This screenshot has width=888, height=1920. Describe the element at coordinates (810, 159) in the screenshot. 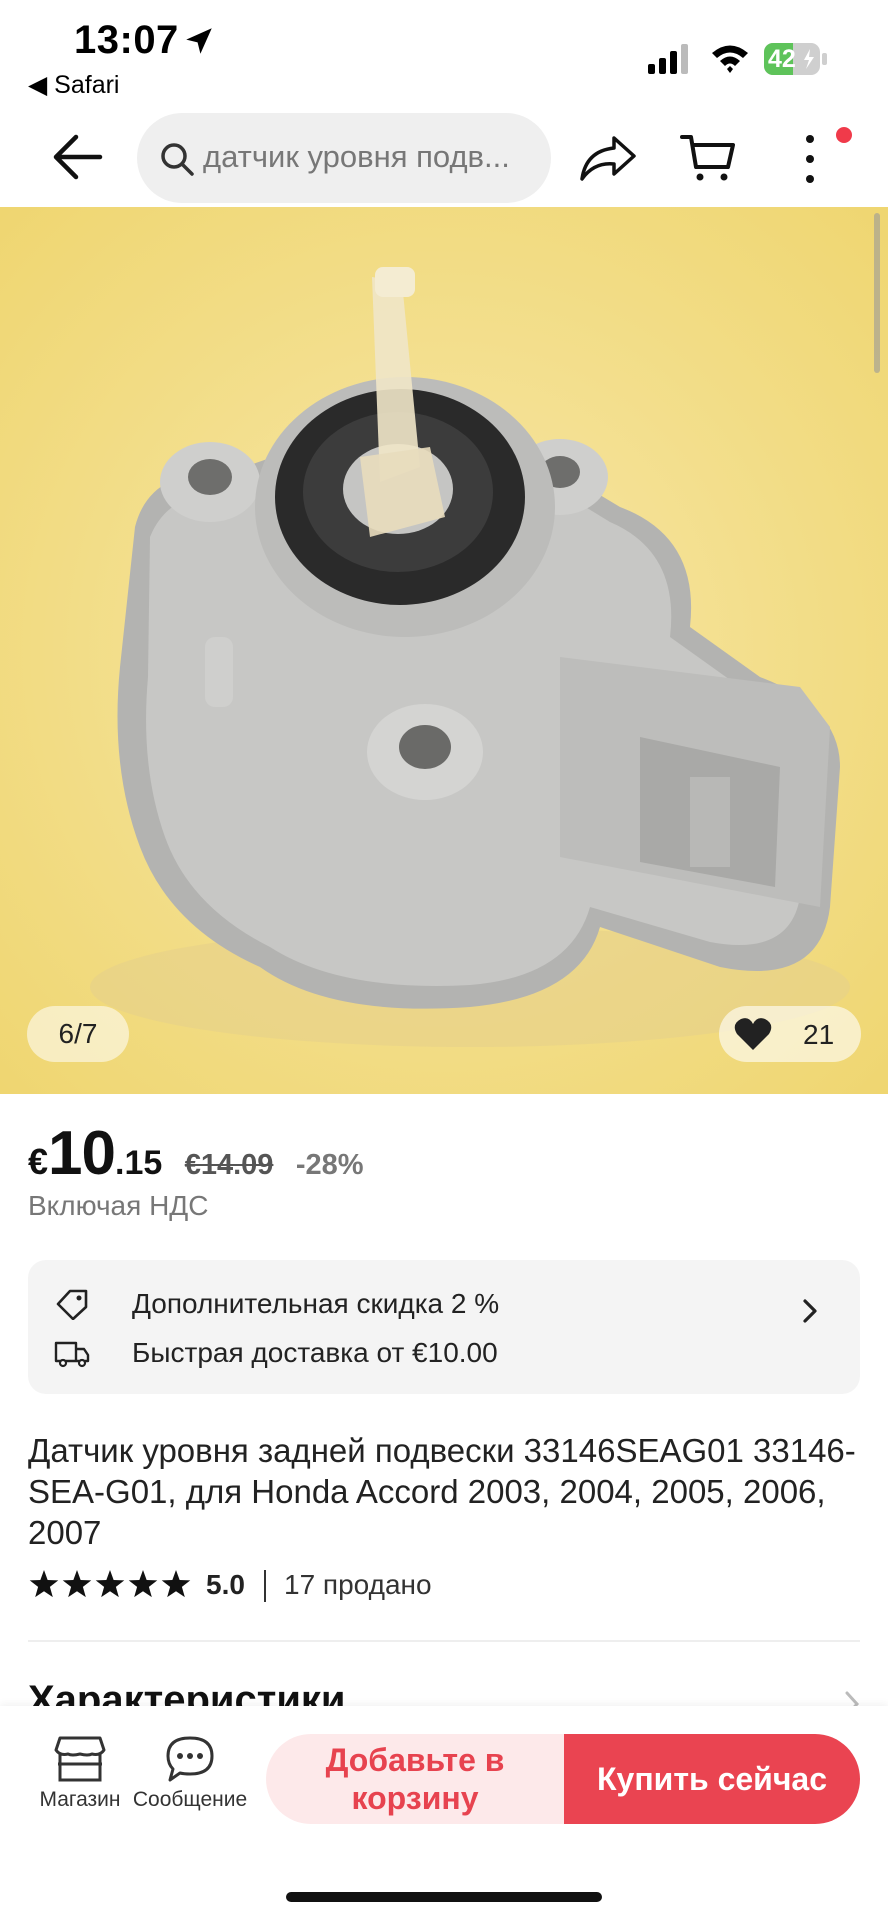

I see `more-options-icon` at that location.